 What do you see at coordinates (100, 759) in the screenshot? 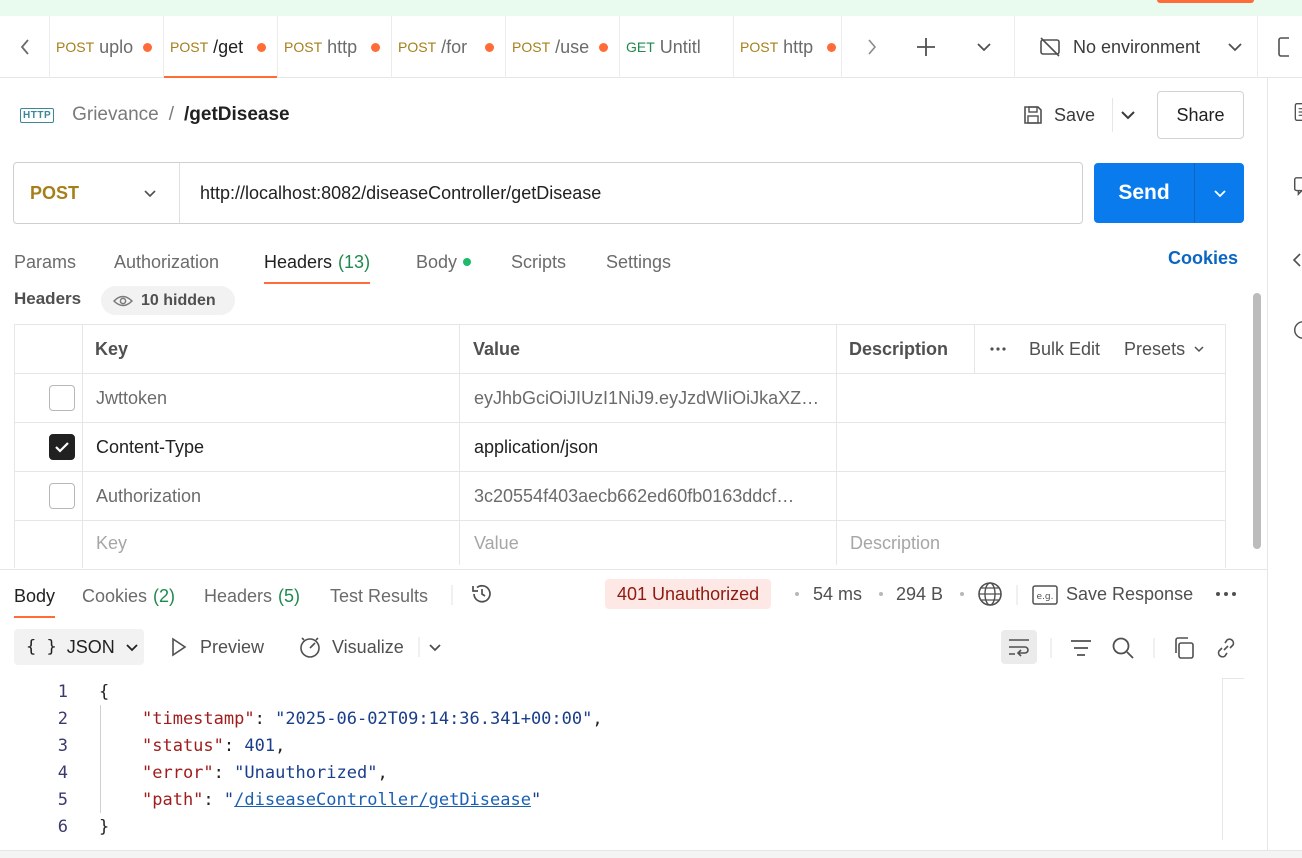
I see `indent-guide` at bounding box center [100, 759].